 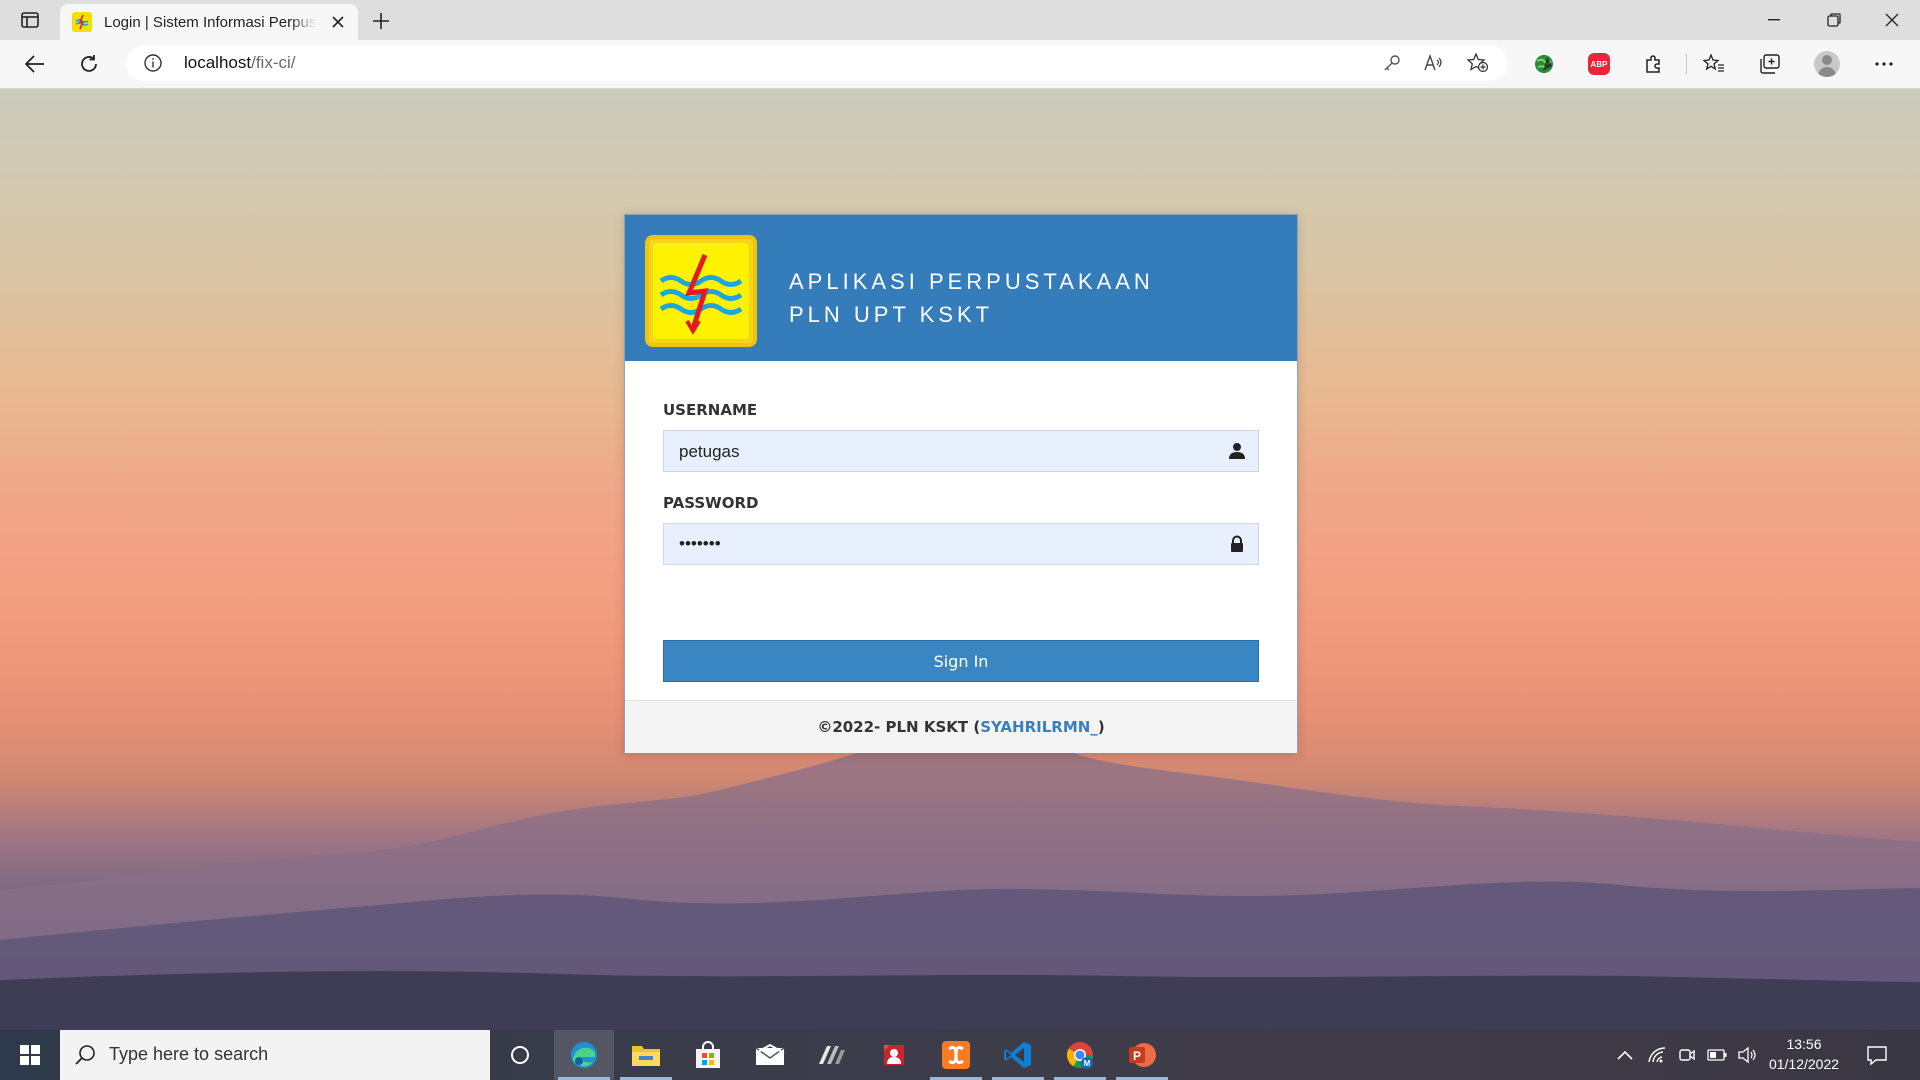 I want to click on powerpoint-icon: P, so click(x=1142, y=1055).